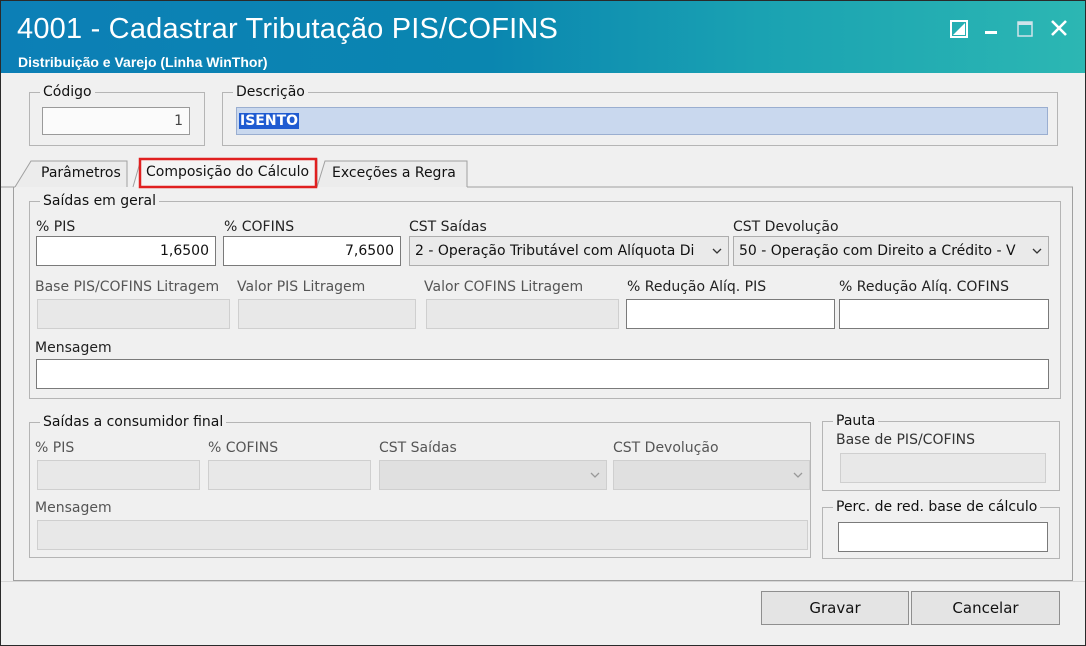 The height and width of the screenshot is (646, 1086). I want to click on minimize-icon, so click(991, 29).